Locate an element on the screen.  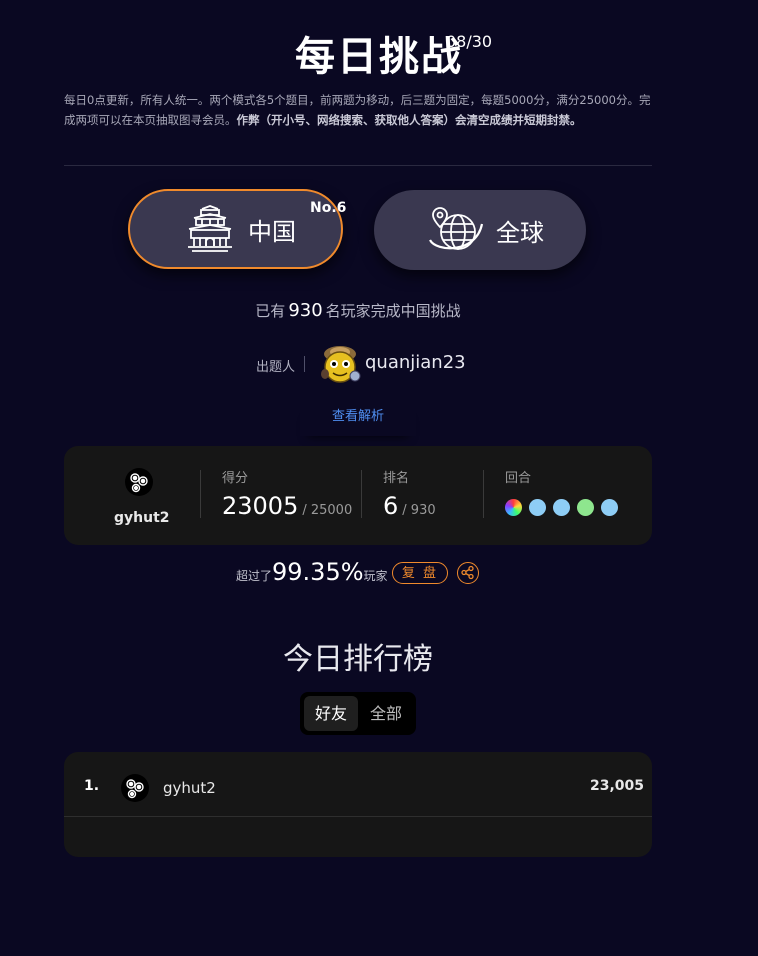
page-title: 每日挑战 is located at coordinates (379, 57).